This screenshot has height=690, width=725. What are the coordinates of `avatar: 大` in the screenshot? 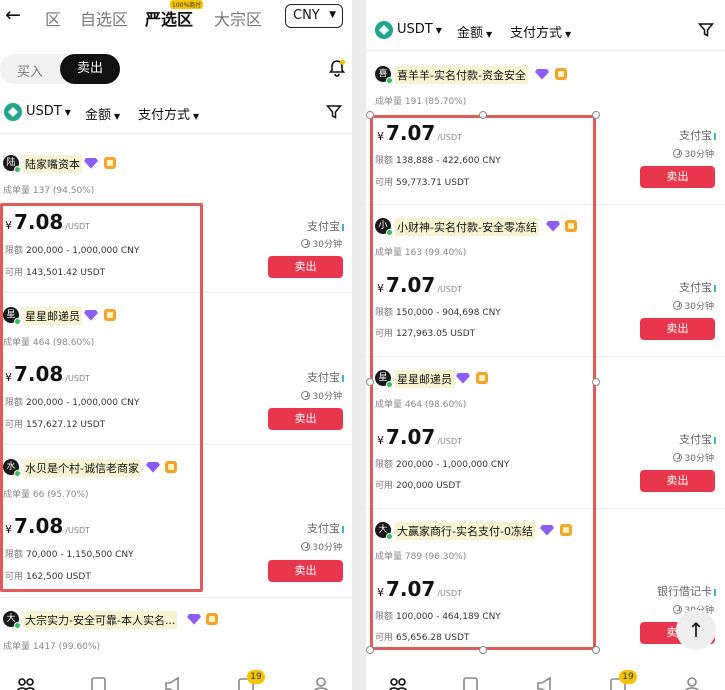 It's located at (12, 620).